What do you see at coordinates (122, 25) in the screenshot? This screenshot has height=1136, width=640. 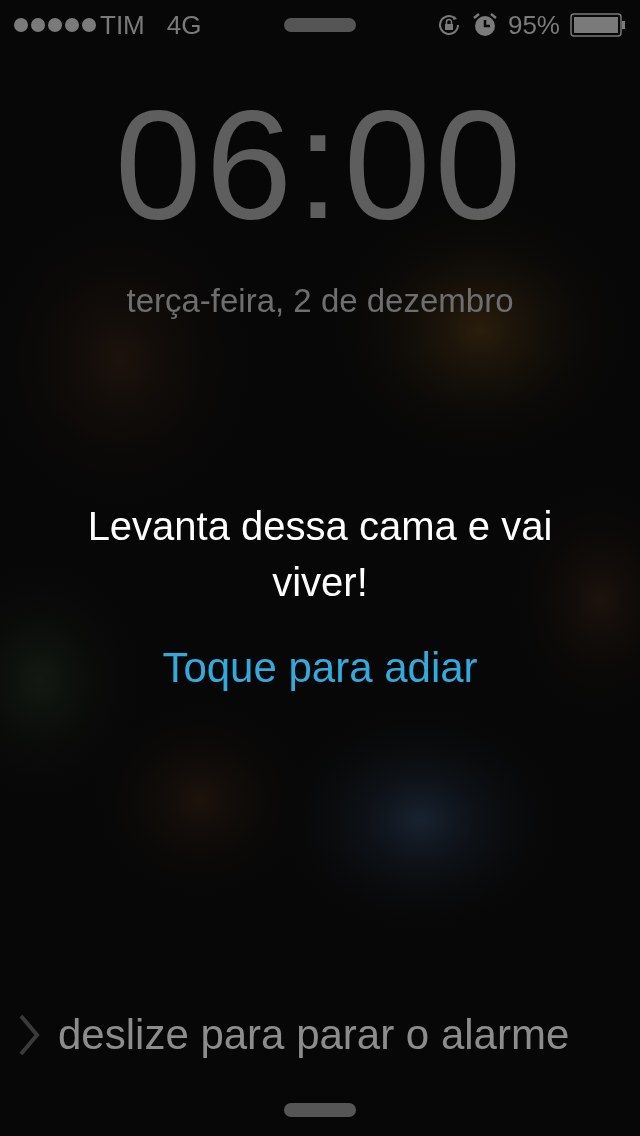 I see `carrier-name: TIM` at bounding box center [122, 25].